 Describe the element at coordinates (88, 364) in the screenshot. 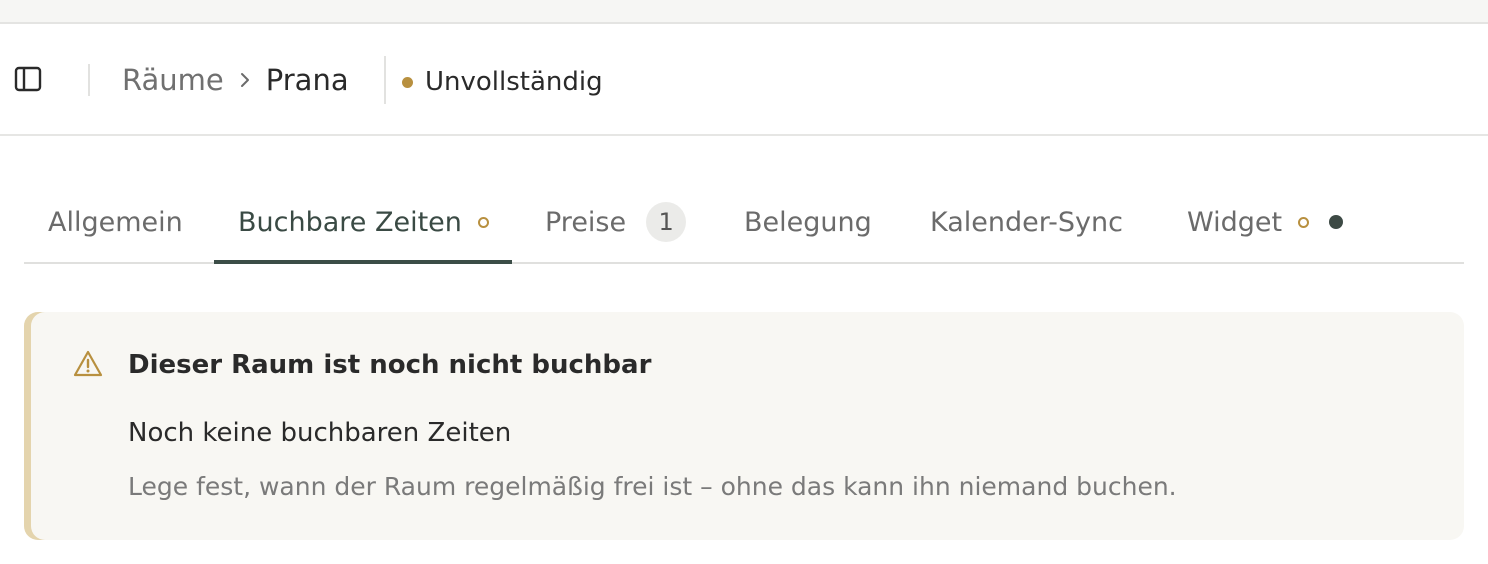

I see `warning-triangle-icon` at that location.